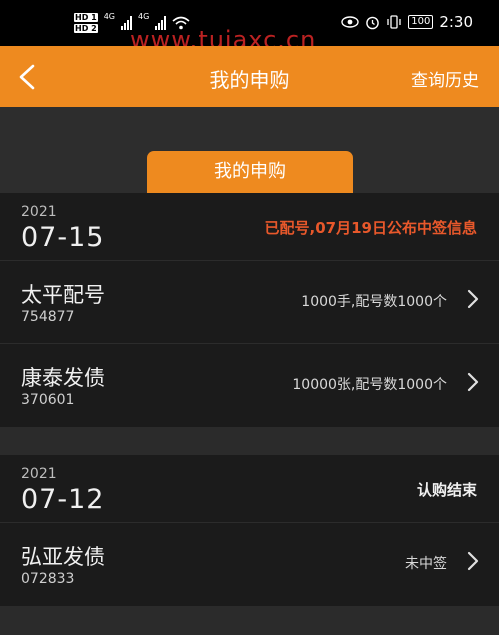 Image resolution: width=499 pixels, height=635 pixels. Describe the element at coordinates (350, 22) in the screenshot. I see `eye-icon` at that location.